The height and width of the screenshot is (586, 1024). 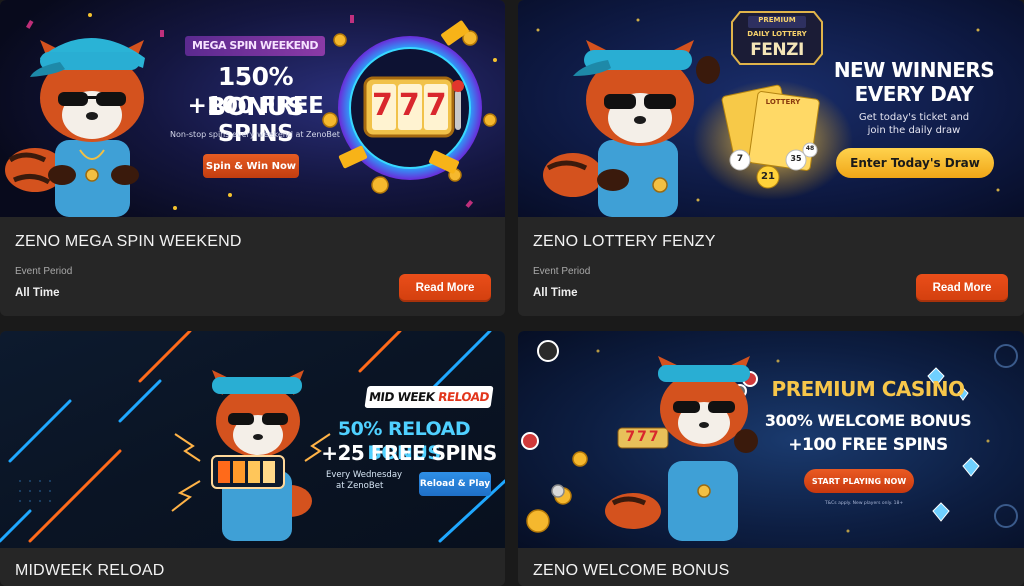 What do you see at coordinates (624, 241) in the screenshot?
I see `card-title: ZENO LOTTERY FENZY` at bounding box center [624, 241].